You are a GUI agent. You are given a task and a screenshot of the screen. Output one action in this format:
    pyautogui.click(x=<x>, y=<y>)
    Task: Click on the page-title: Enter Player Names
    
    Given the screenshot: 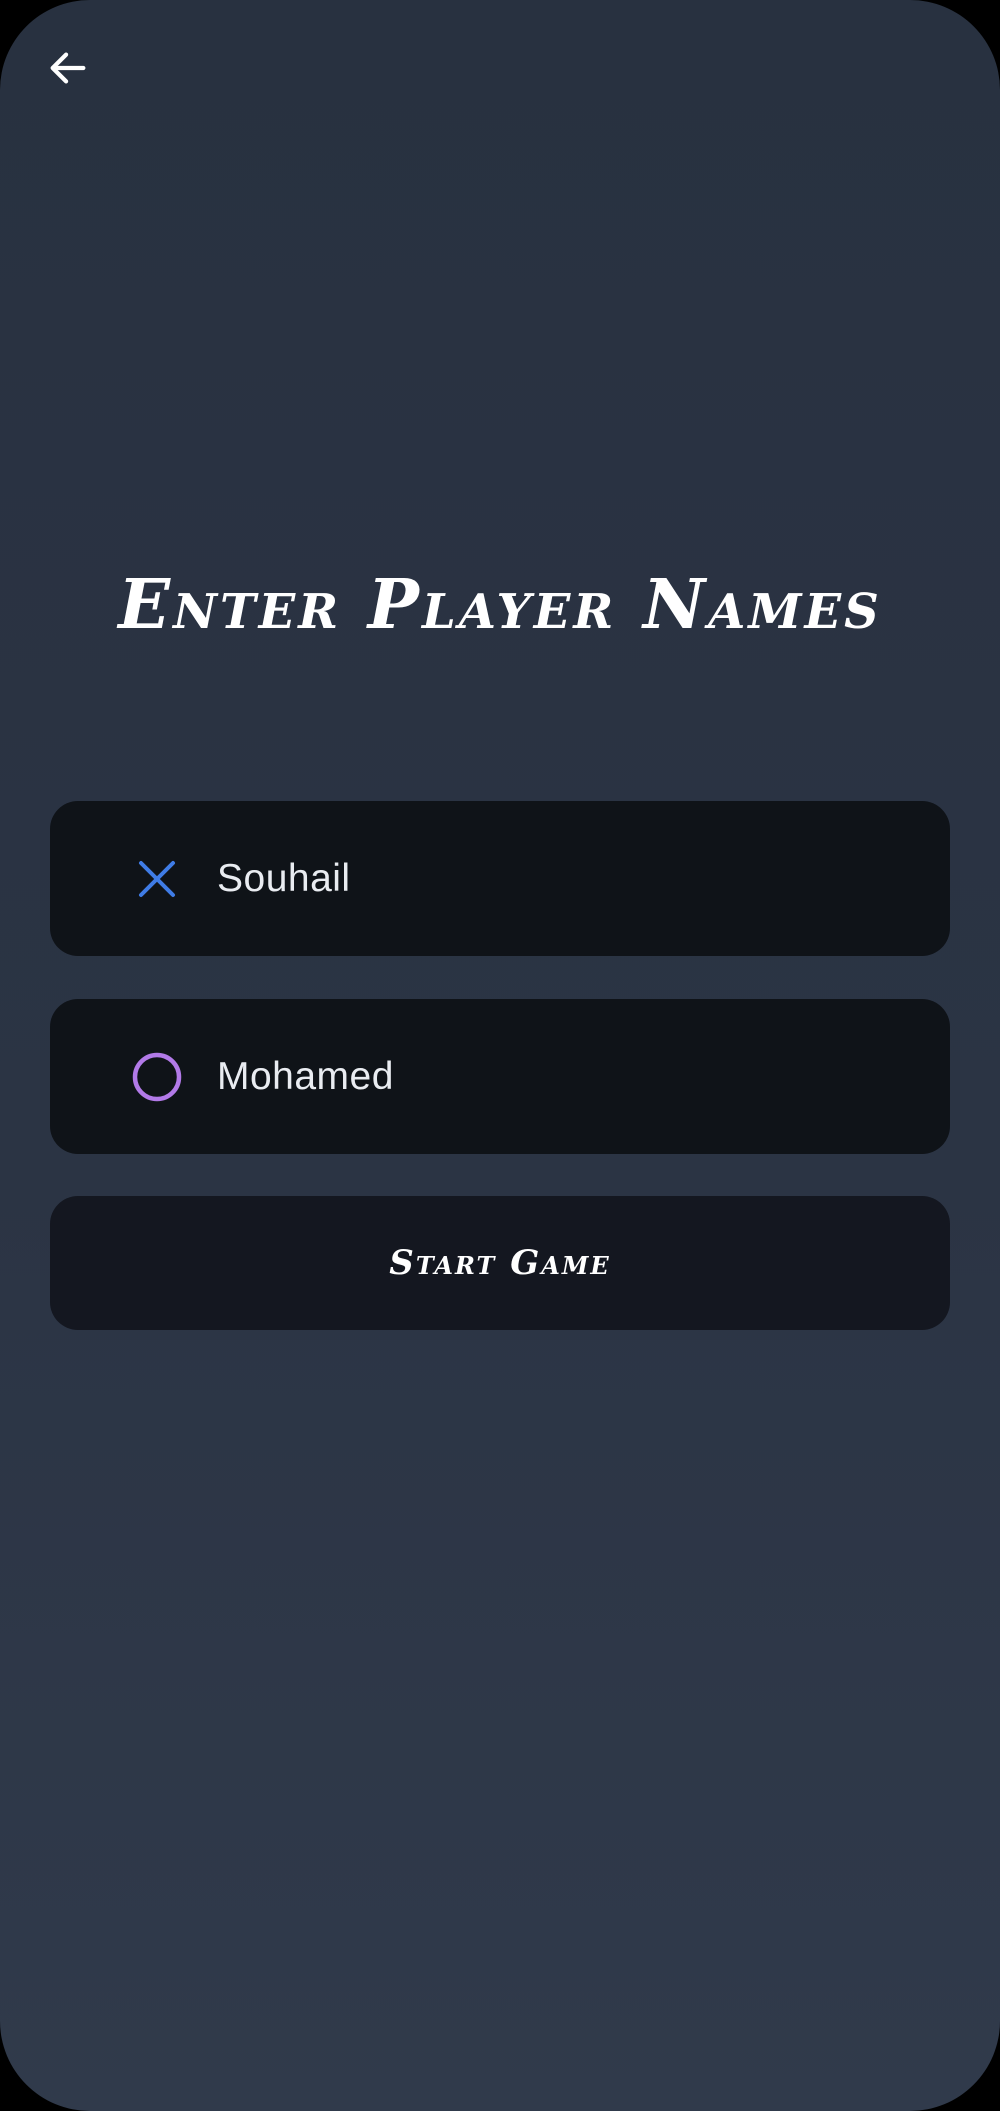 What is the action you would take?
    pyautogui.click(x=500, y=605)
    